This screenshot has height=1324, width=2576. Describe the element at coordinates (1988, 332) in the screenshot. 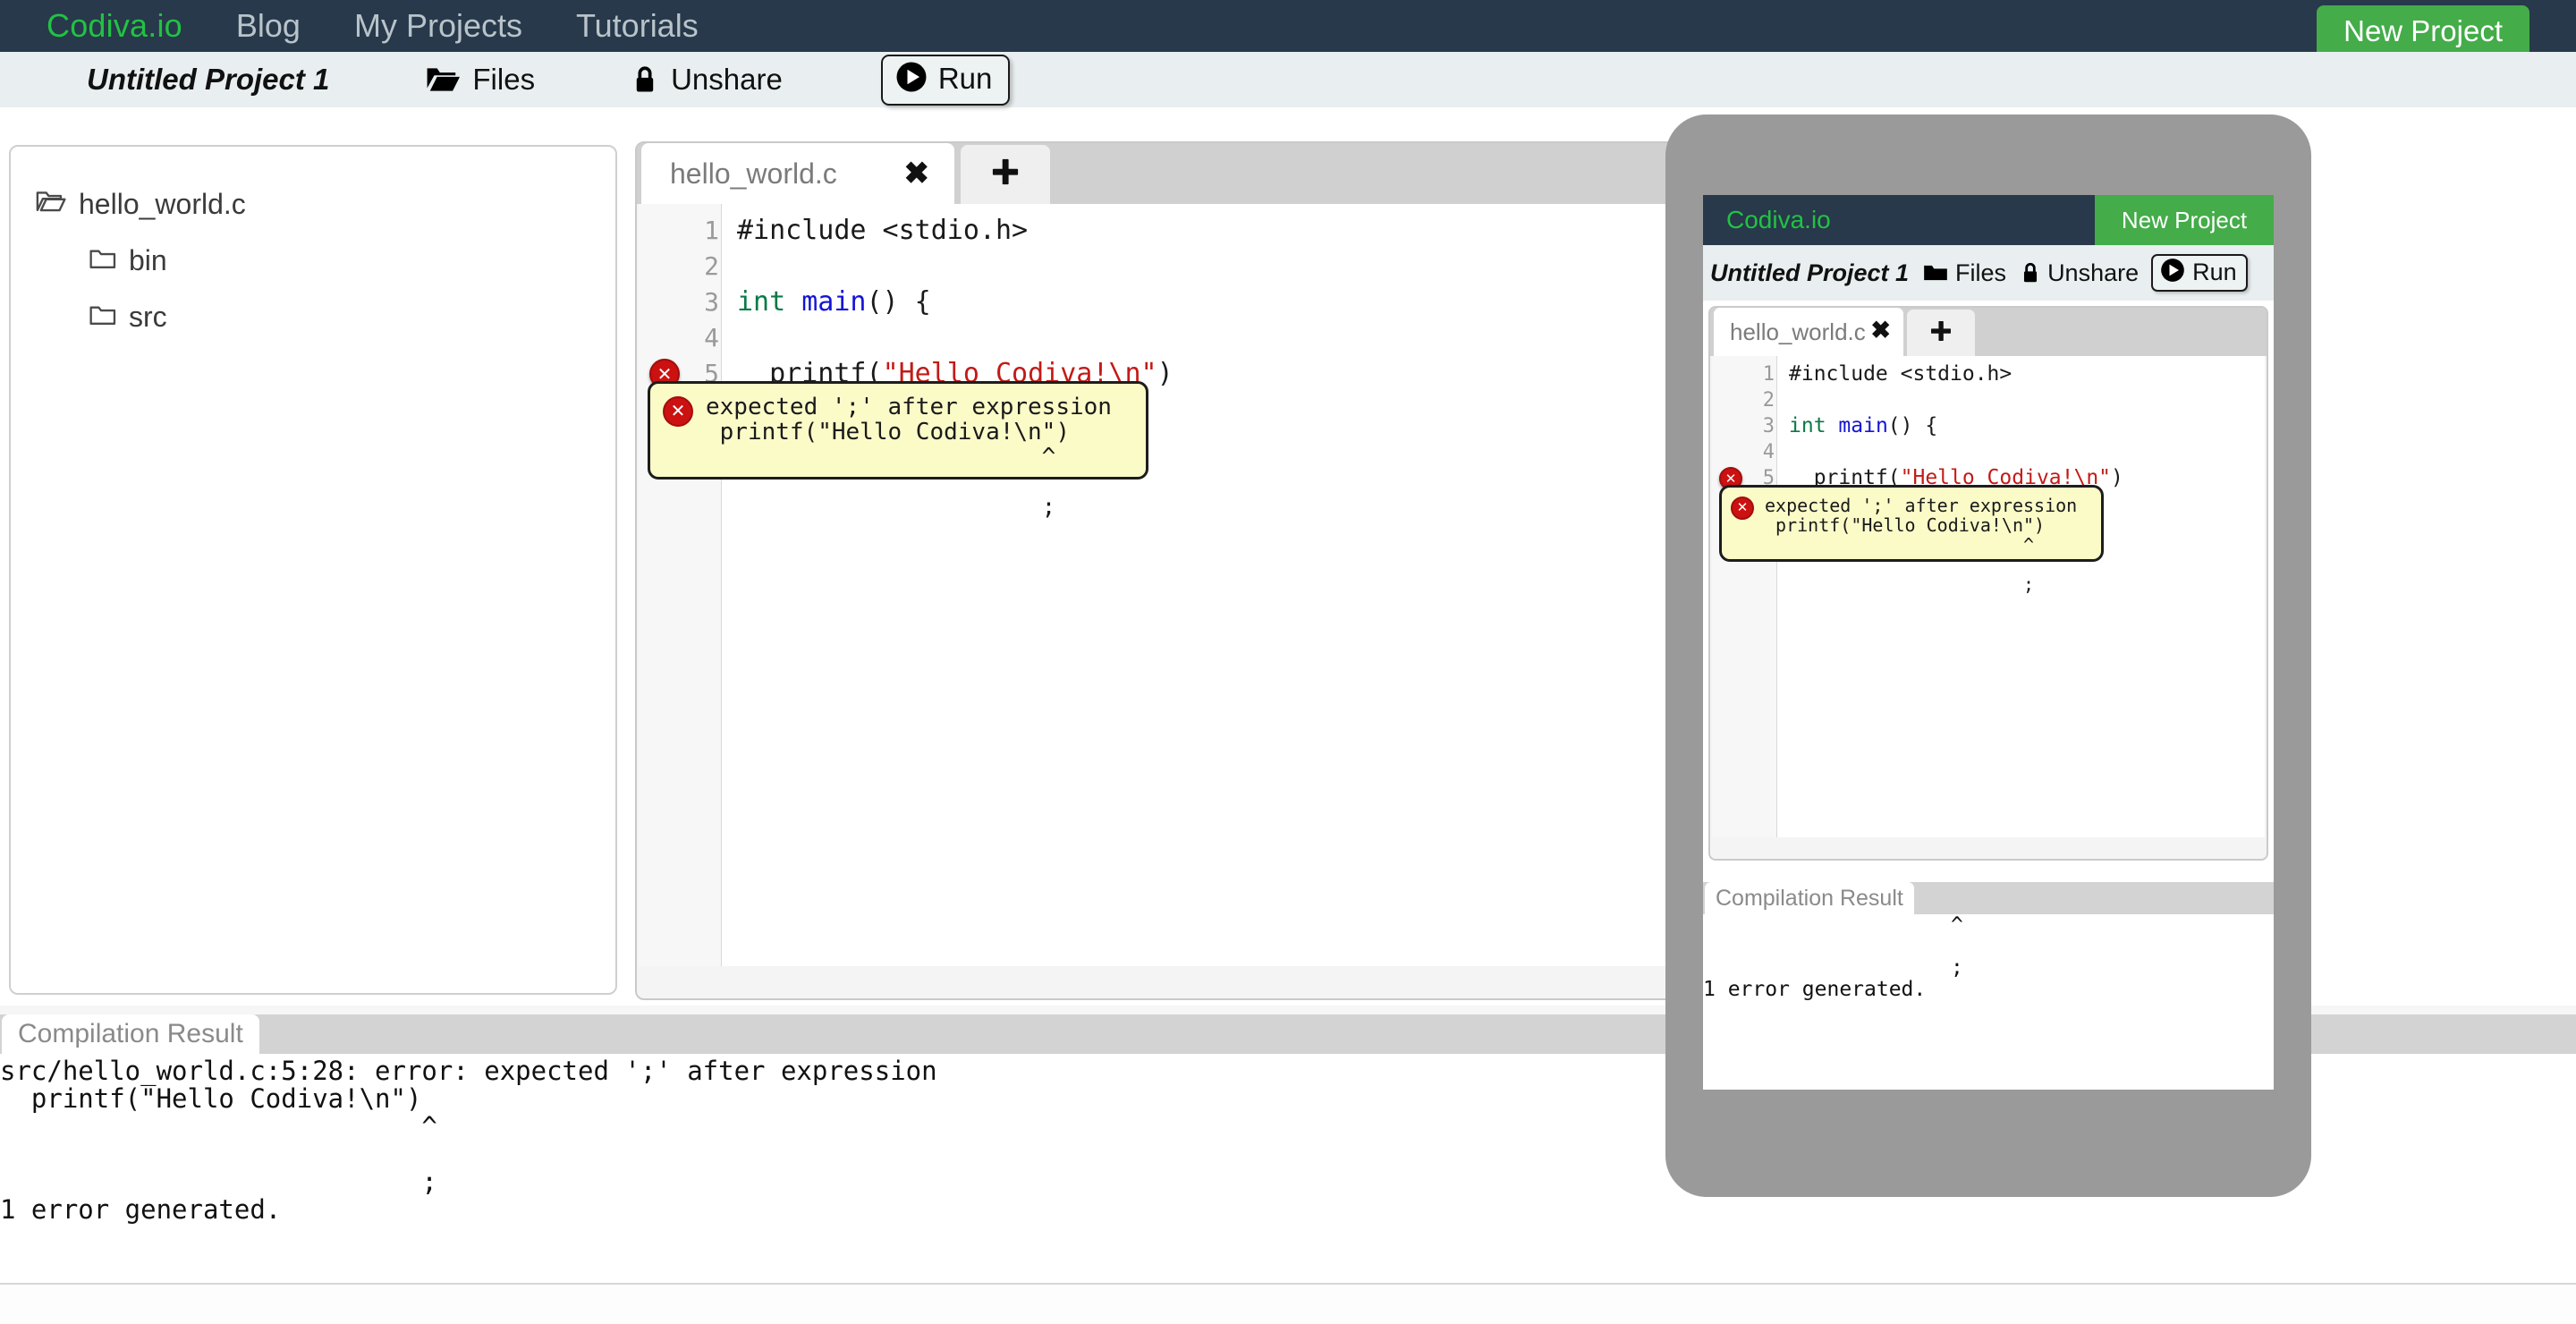

I see `phone-editor-tab-bar: hello_world.c ✖` at that location.